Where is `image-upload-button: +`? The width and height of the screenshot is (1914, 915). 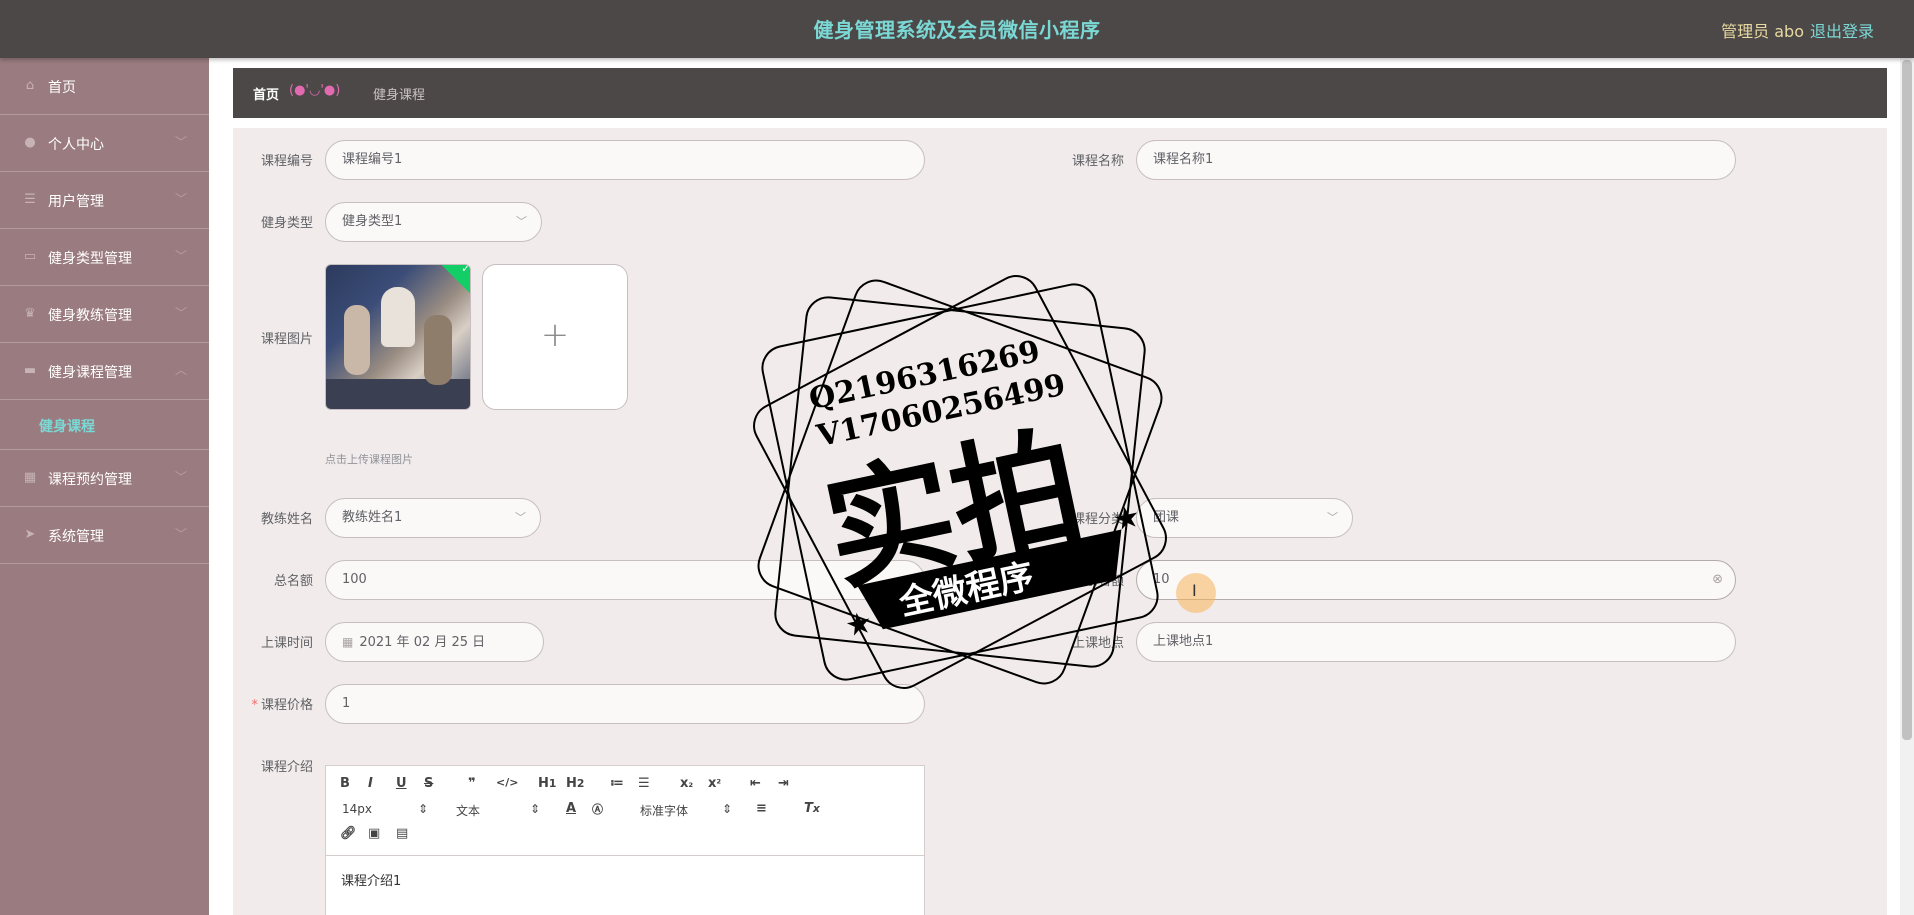
image-upload-button: + is located at coordinates (555, 337).